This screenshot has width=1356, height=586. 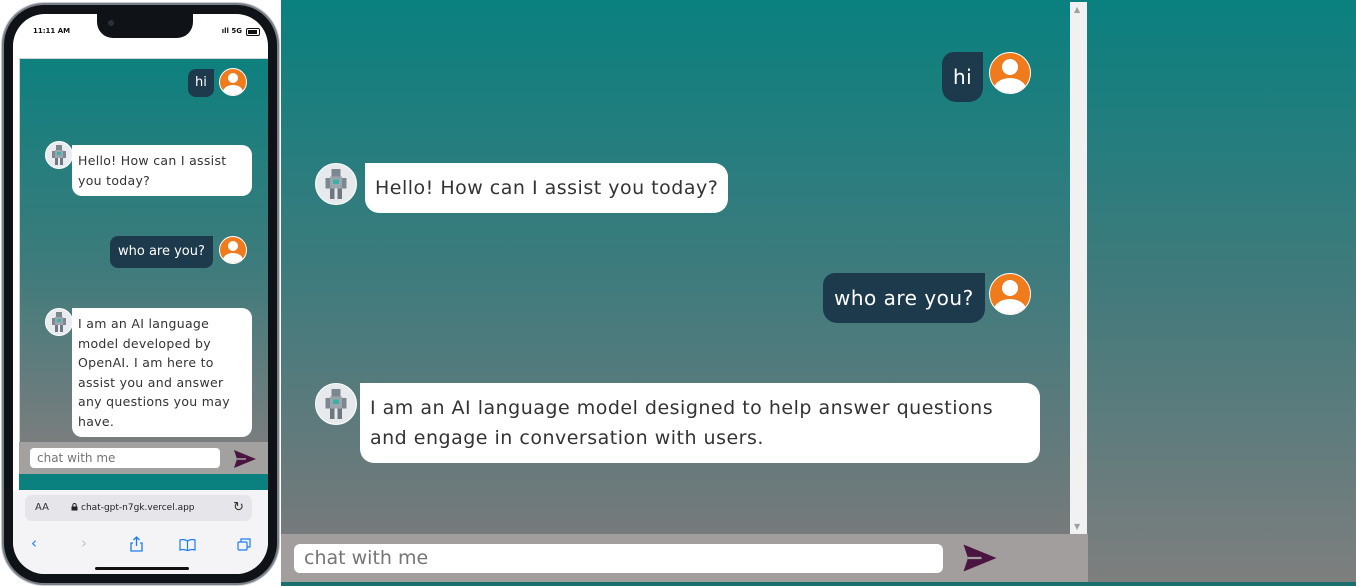 What do you see at coordinates (152, 160) in the screenshot?
I see `bot-message-line: Hello! How can I assist` at bounding box center [152, 160].